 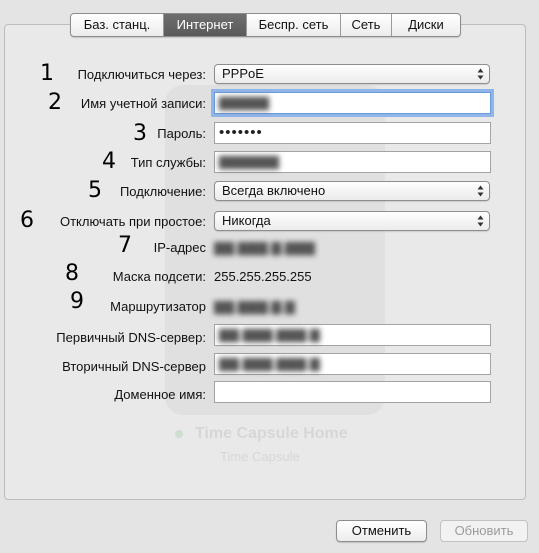 I want to click on service-type-label: Тип службы:, so click(x=168, y=162).